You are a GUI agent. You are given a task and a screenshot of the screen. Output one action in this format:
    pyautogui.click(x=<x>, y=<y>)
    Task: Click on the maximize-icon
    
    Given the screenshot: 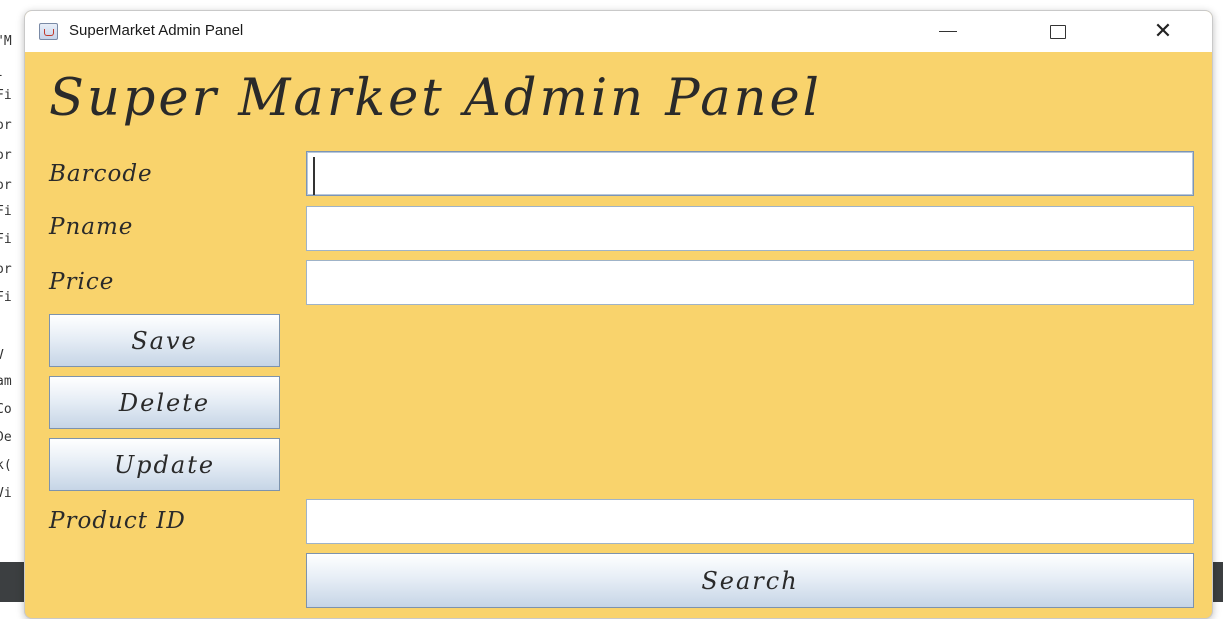 What is the action you would take?
    pyautogui.click(x=1058, y=31)
    